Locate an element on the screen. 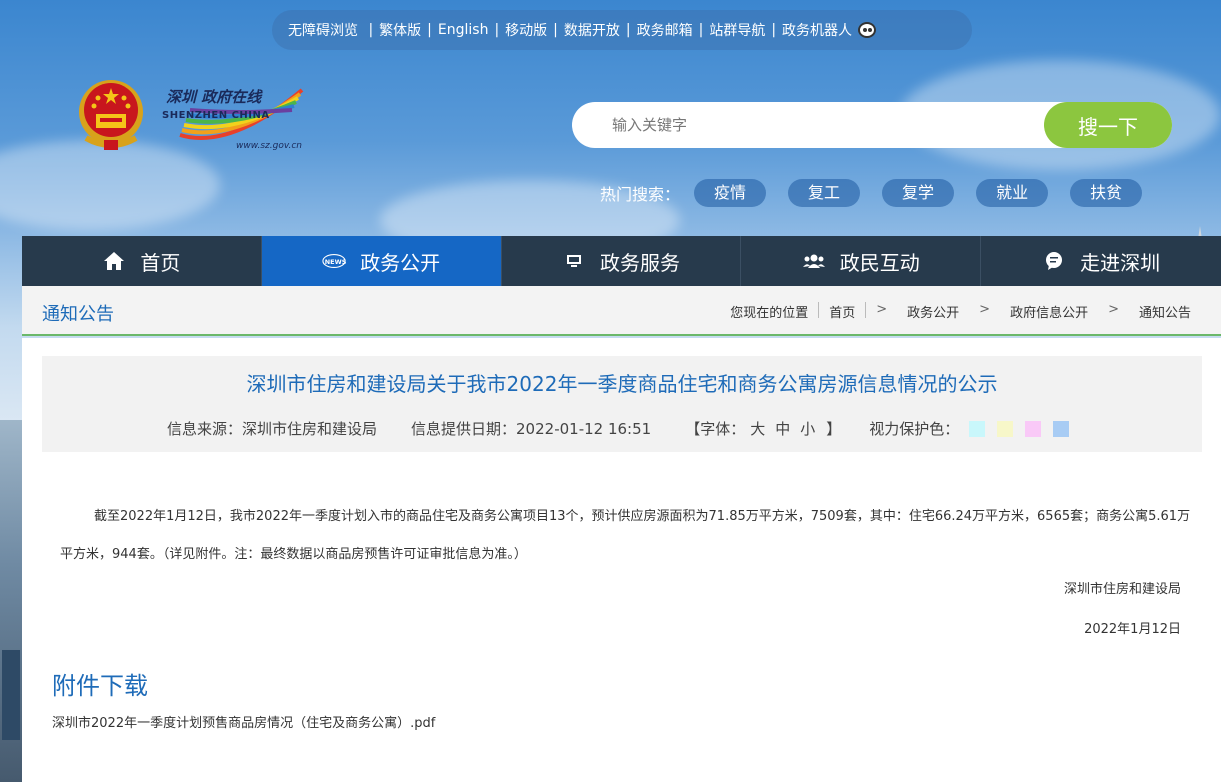  logo-url-text: www.sz.gov.cn is located at coordinates (269, 146).